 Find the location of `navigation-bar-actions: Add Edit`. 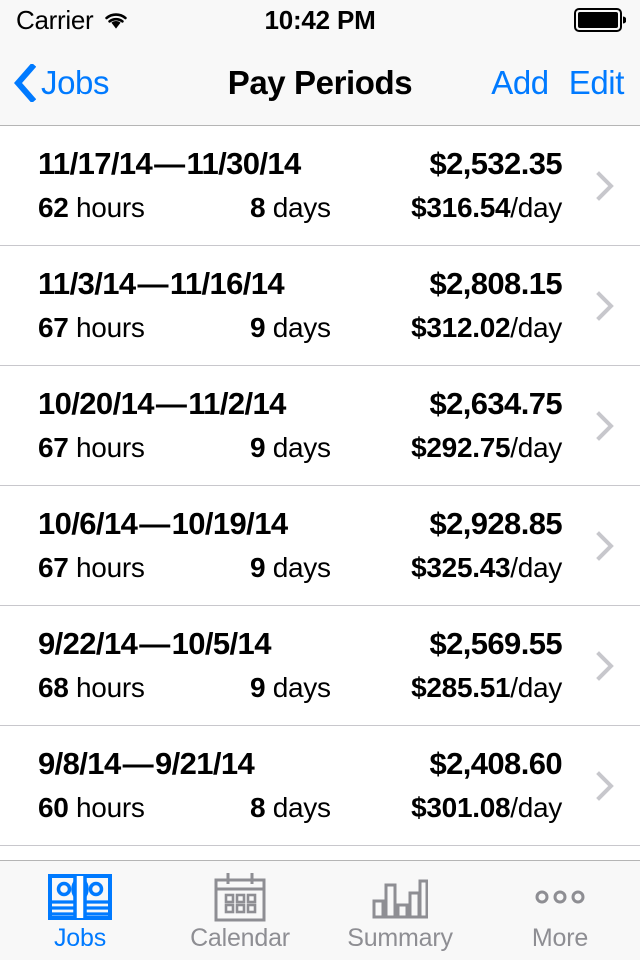

navigation-bar-actions: Add Edit is located at coordinates (557, 83).